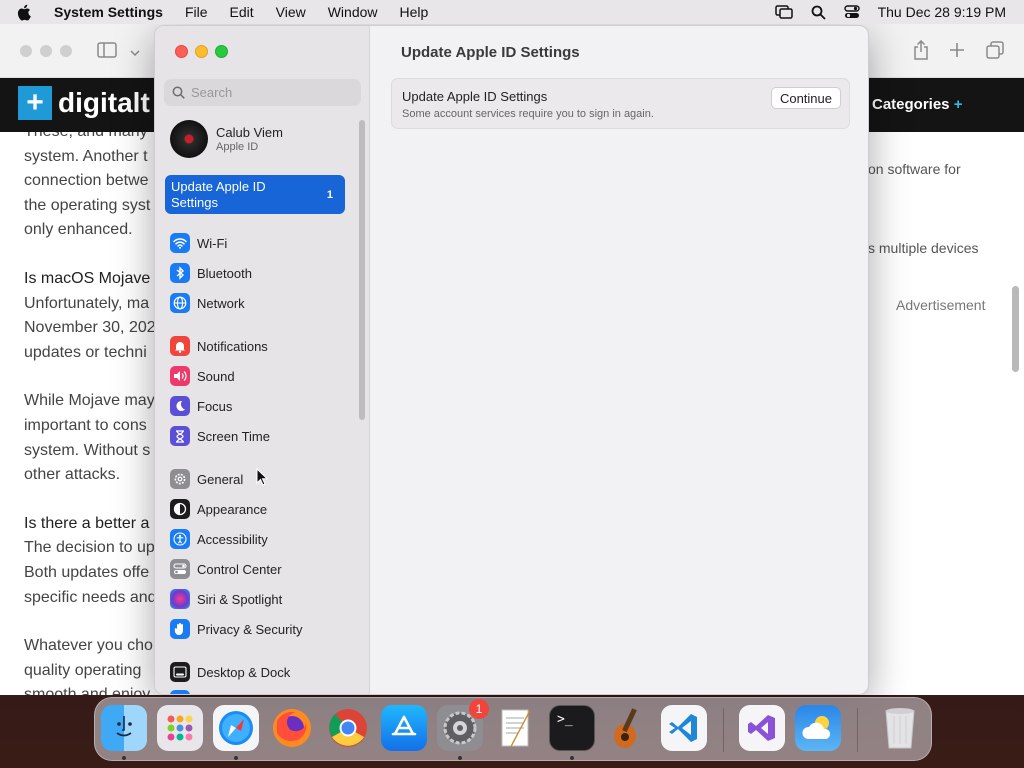  I want to click on sidebar-item-label: Update Apple ID Settings, so click(218, 194).